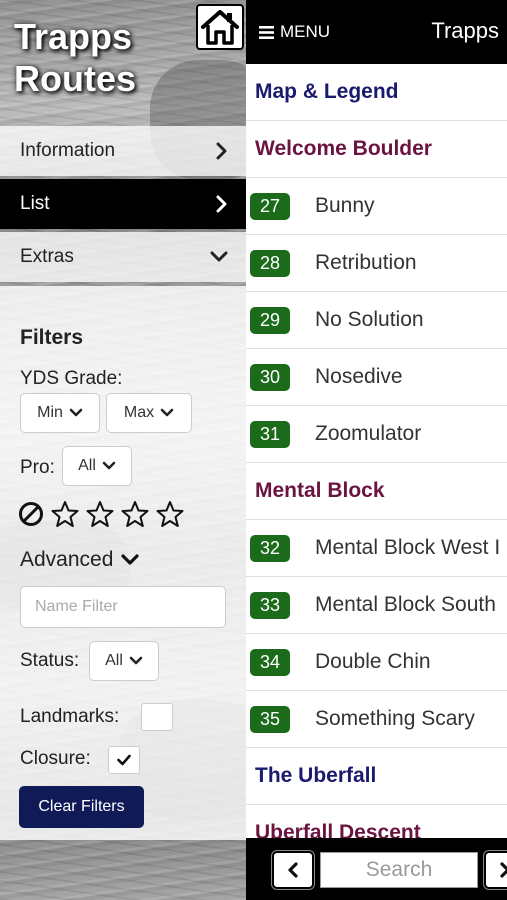 The height and width of the screenshot is (900, 507). Describe the element at coordinates (270, 662) in the screenshot. I see `route-number-badge: 34` at that location.